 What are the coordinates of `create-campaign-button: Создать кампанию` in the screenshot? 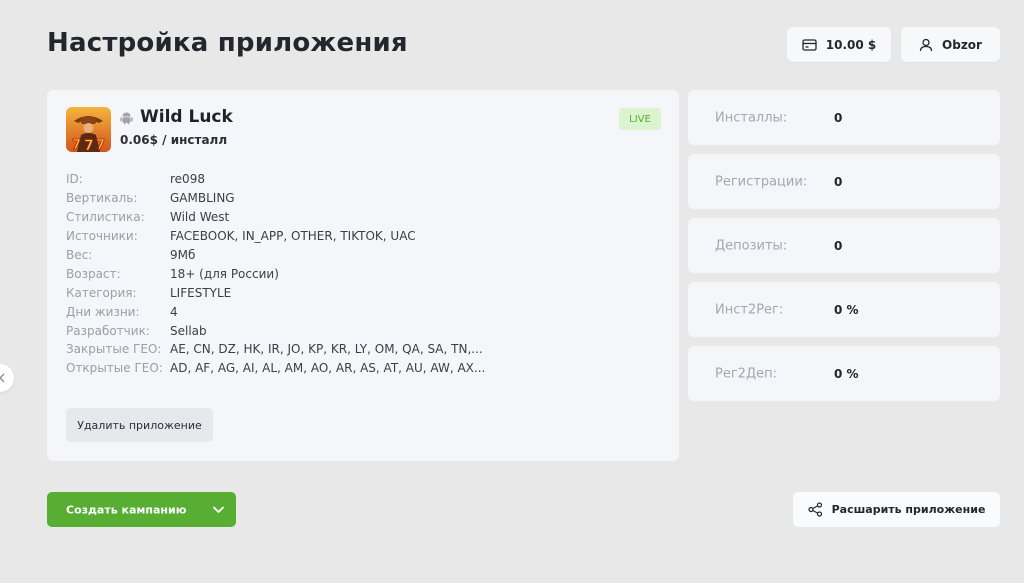 It's located at (141, 509).